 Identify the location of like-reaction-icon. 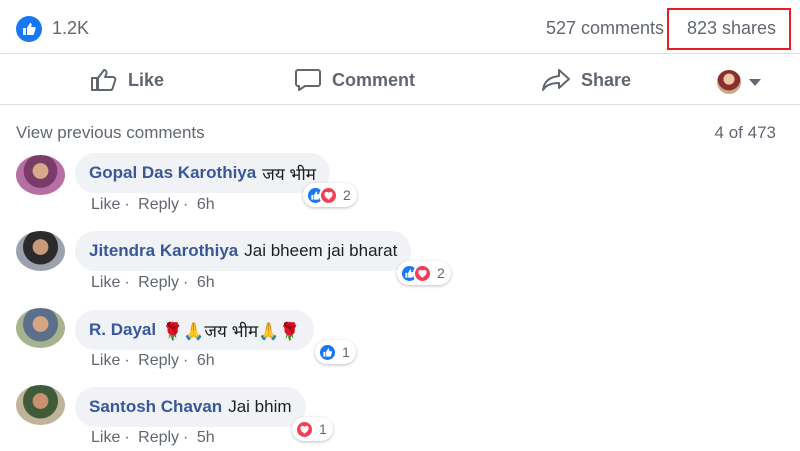
(29, 29).